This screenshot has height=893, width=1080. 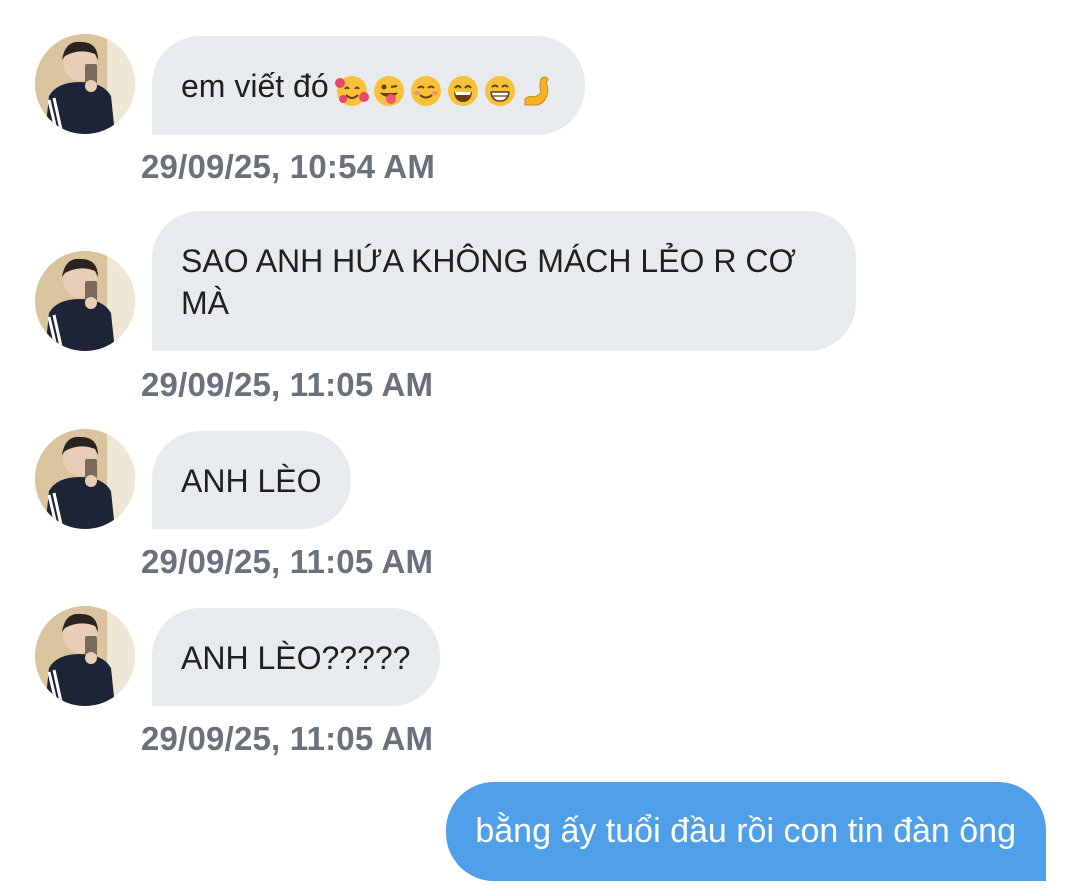 I want to click on message-bubble-incoming: ANH LÈO, so click(x=252, y=480).